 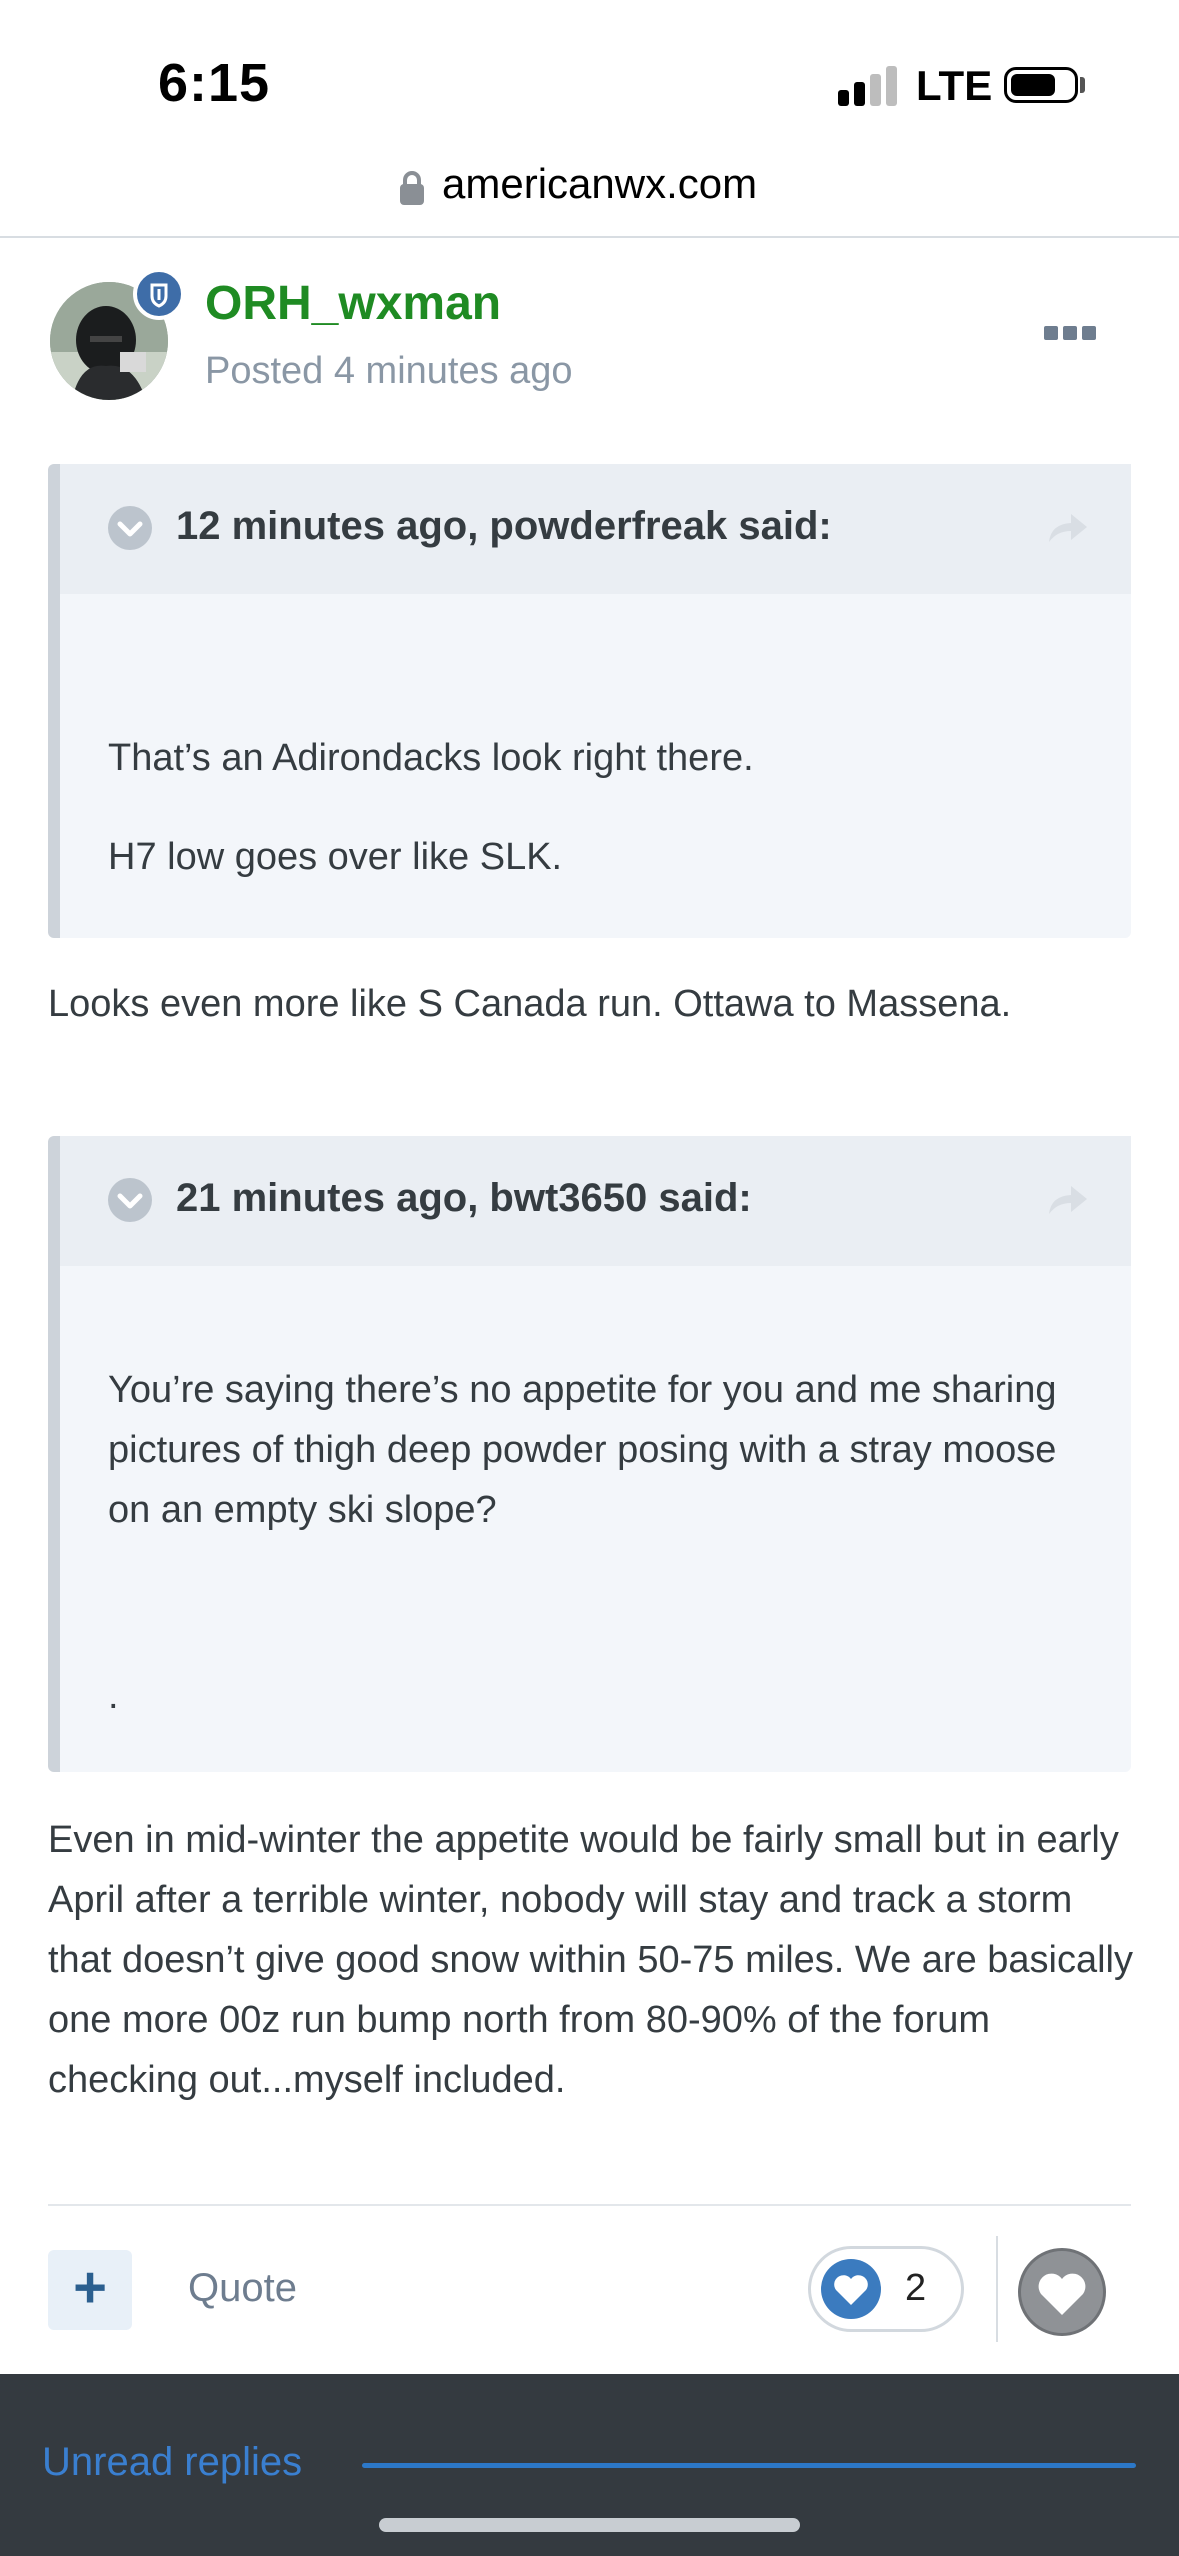 What do you see at coordinates (412, 188) in the screenshot?
I see `lock-icon` at bounding box center [412, 188].